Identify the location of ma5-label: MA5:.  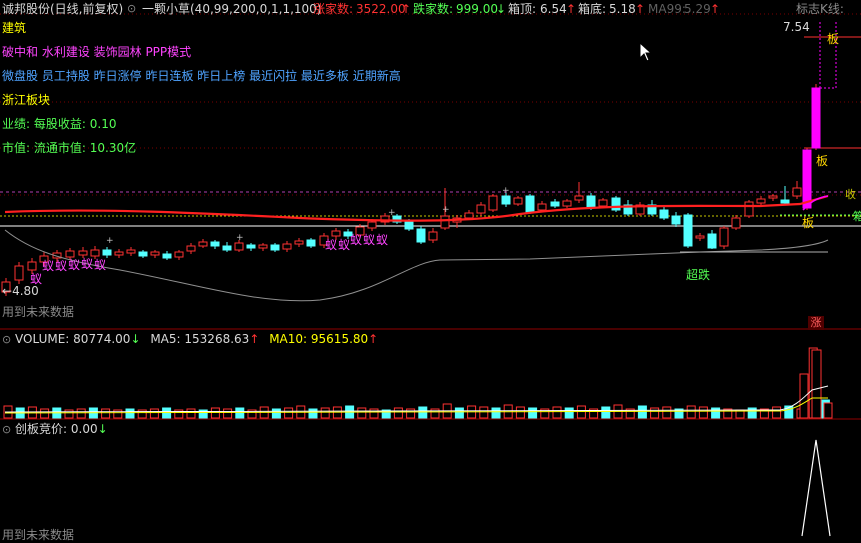
(165, 339).